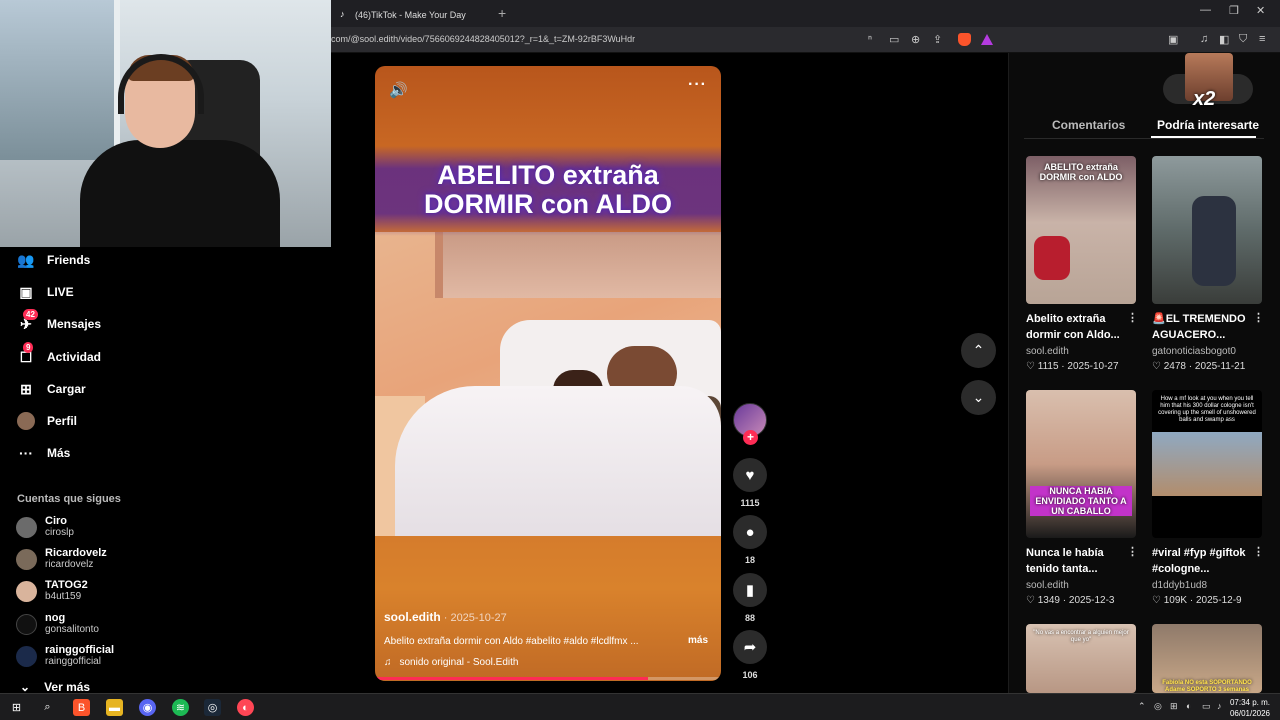  What do you see at coordinates (1243, 39) in the screenshot?
I see `vpn-shield-icon: ⛉` at bounding box center [1243, 39].